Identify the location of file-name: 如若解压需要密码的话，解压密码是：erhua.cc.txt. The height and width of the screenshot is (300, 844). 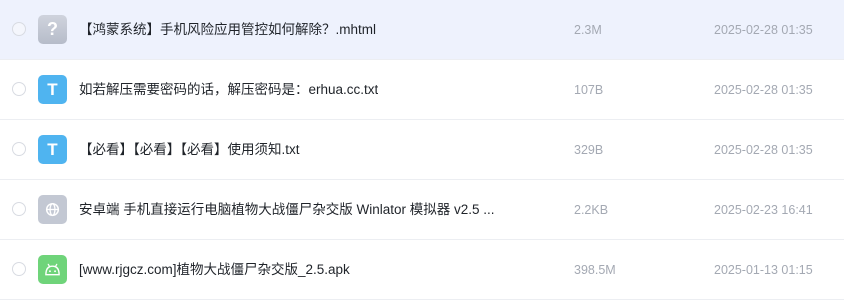
(228, 90).